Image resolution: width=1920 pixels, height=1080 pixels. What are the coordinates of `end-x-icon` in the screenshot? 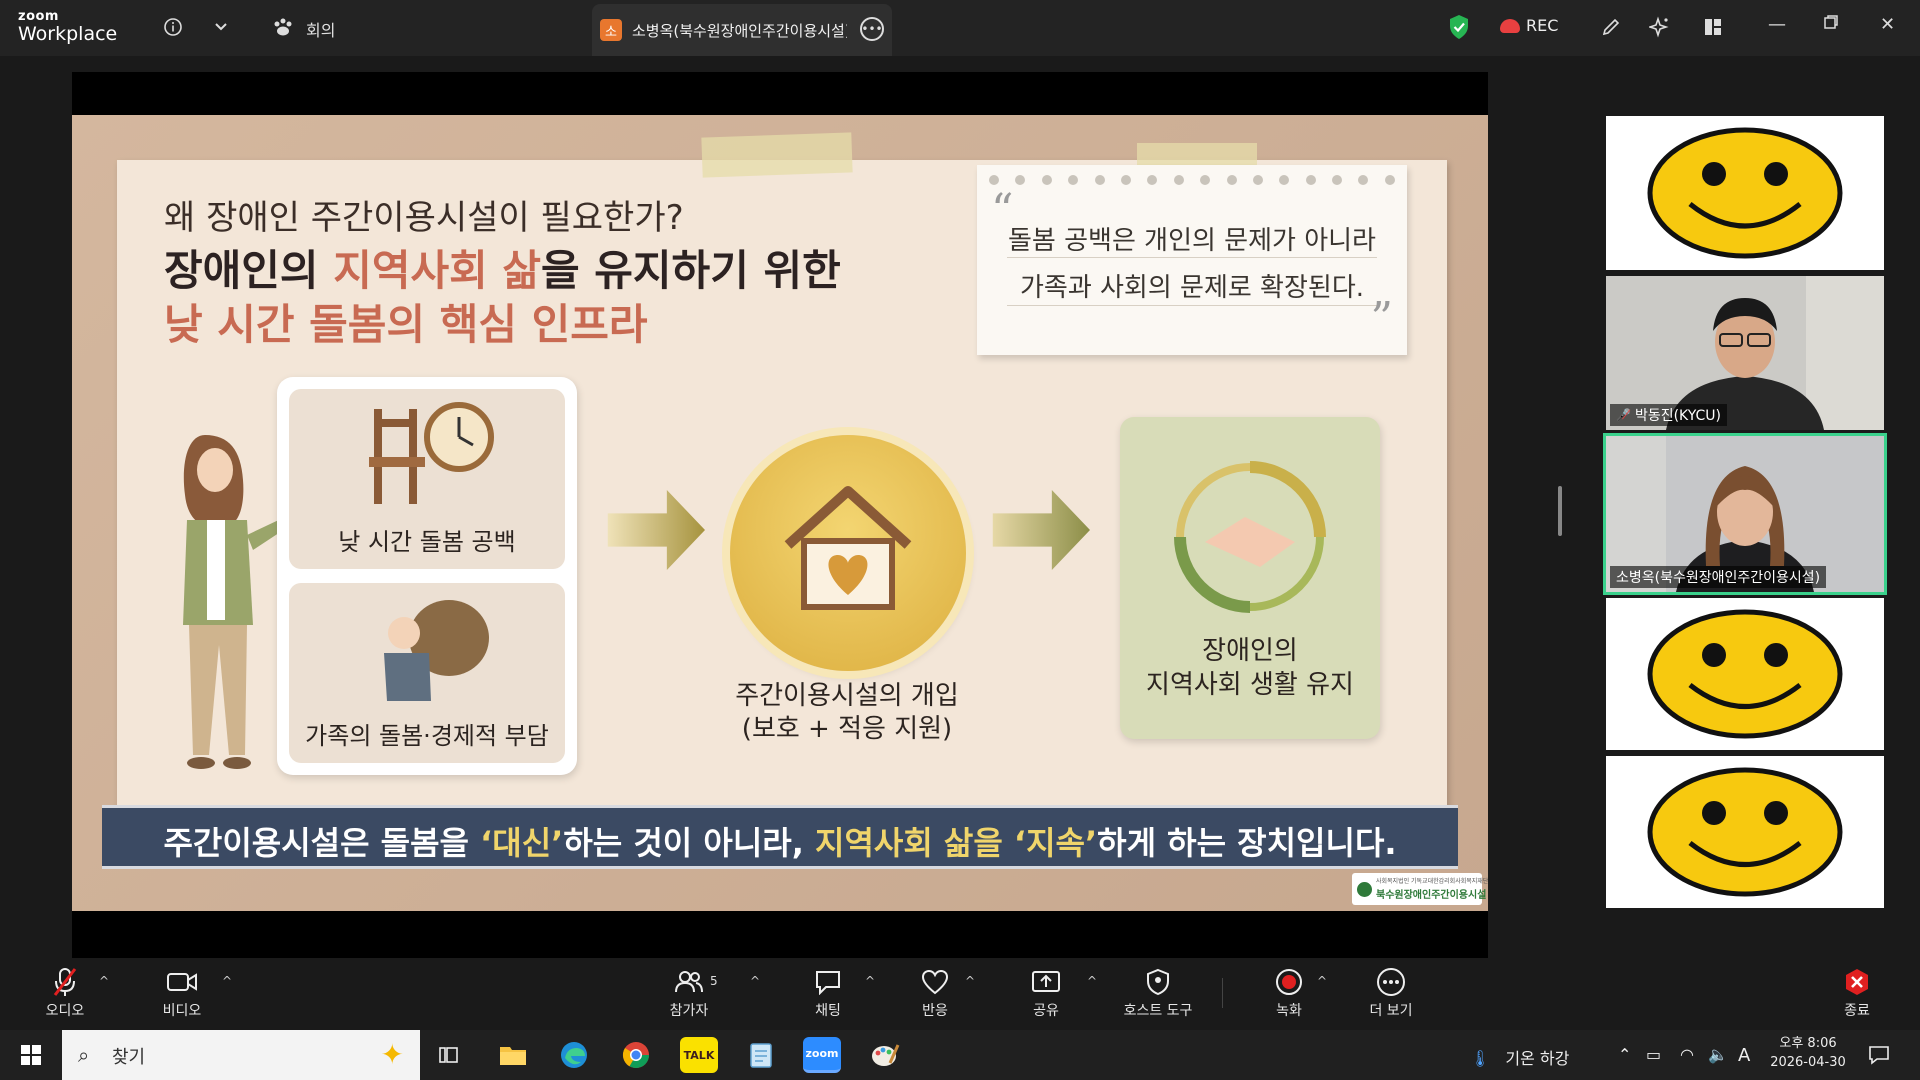 It's located at (1857, 982).